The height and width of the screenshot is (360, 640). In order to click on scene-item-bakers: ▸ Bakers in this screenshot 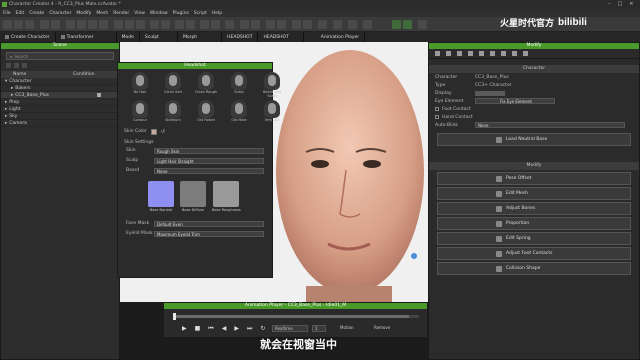, I will do `click(60, 88)`.